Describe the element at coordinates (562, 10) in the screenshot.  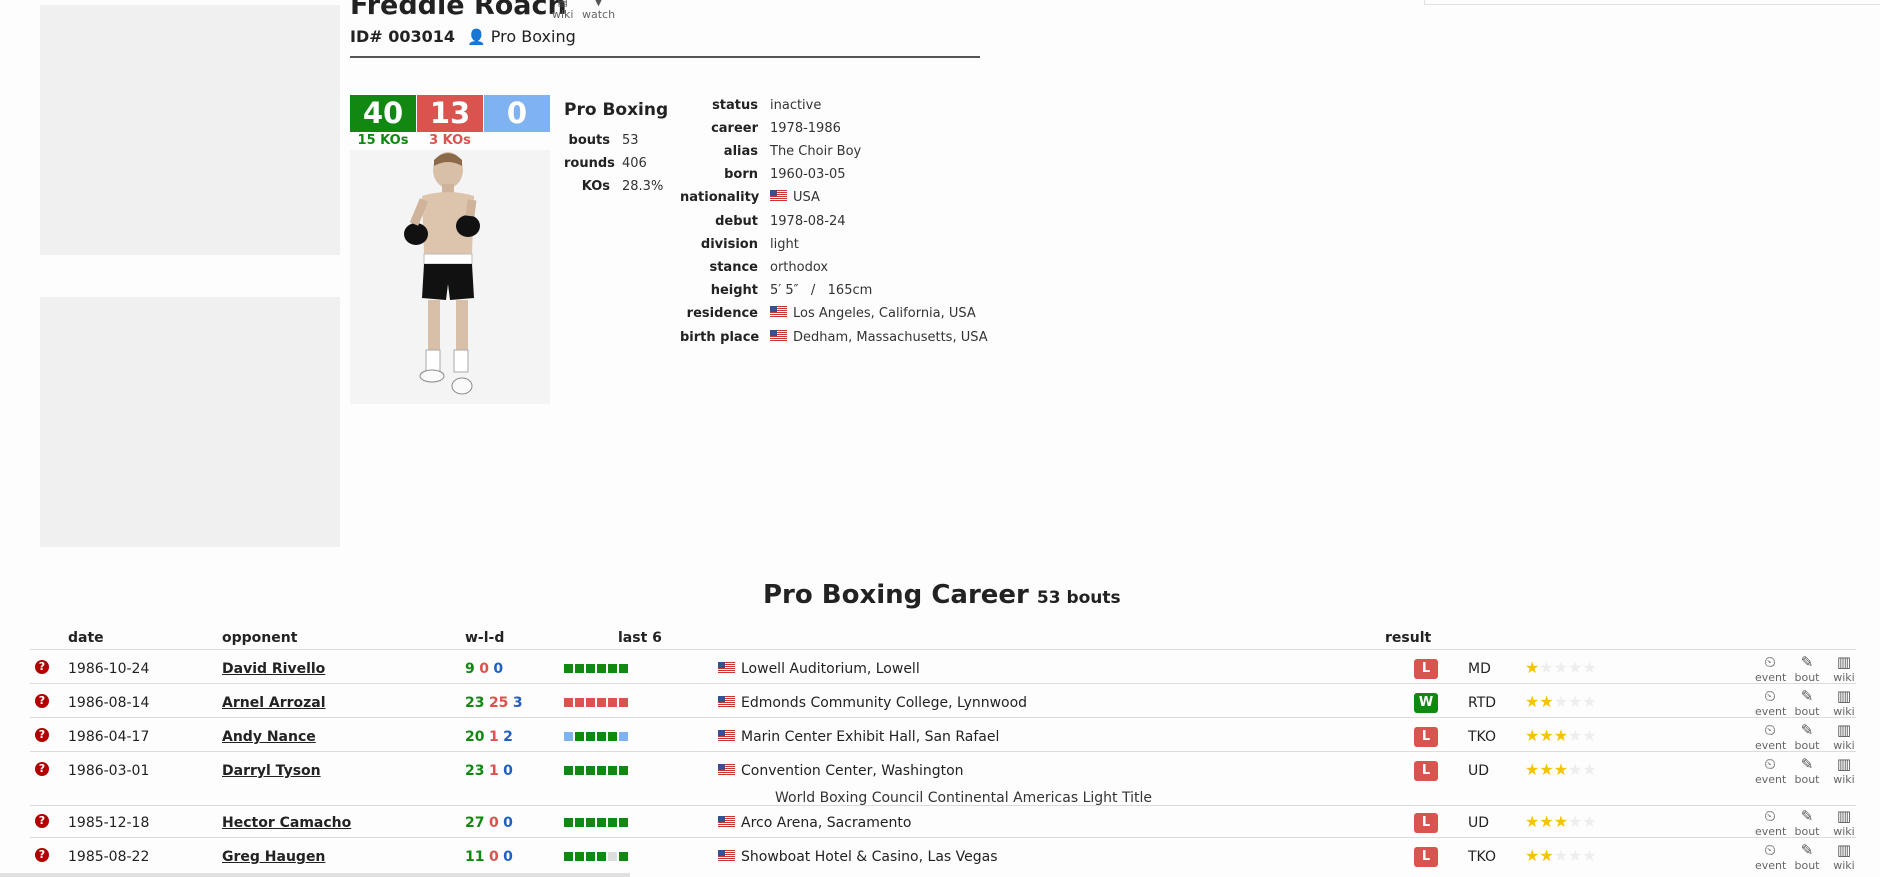
I see `wiki-link: ▤ wiki` at that location.